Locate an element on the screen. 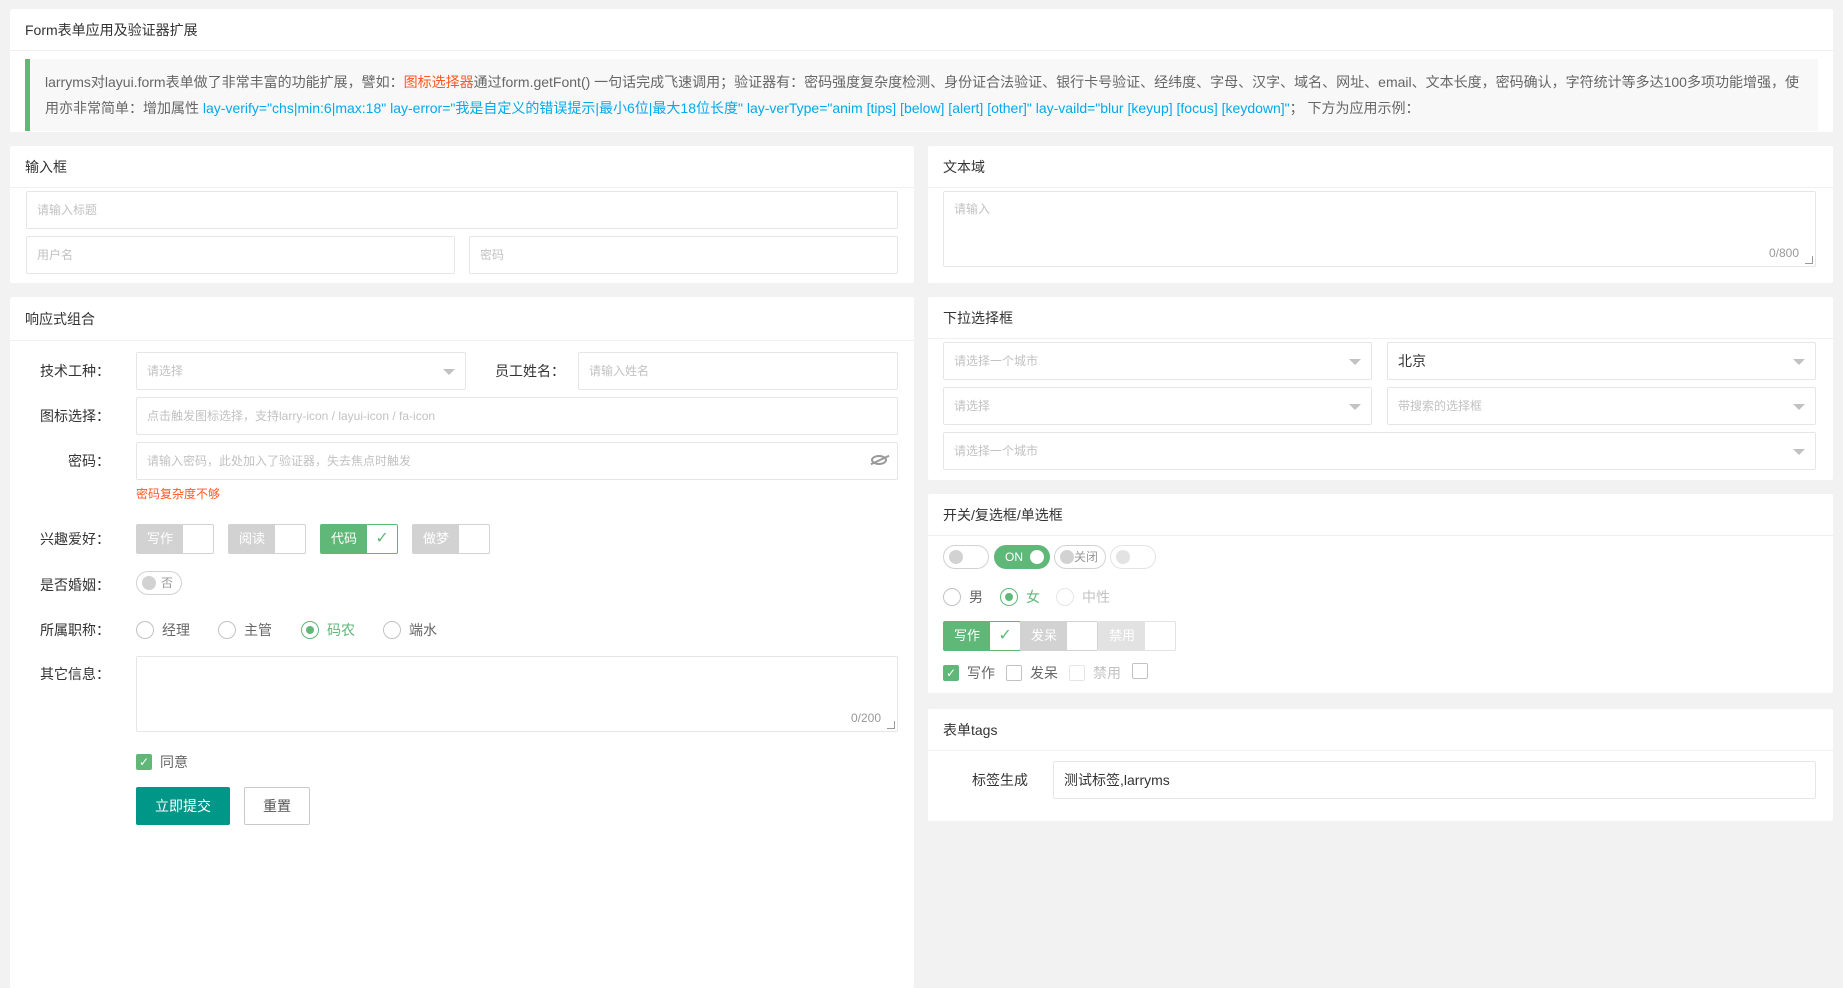 This screenshot has height=988, width=1843. pwd-input: 请输入密码，此处加入了验证器，失去焦点时触发 is located at coordinates (517, 461).